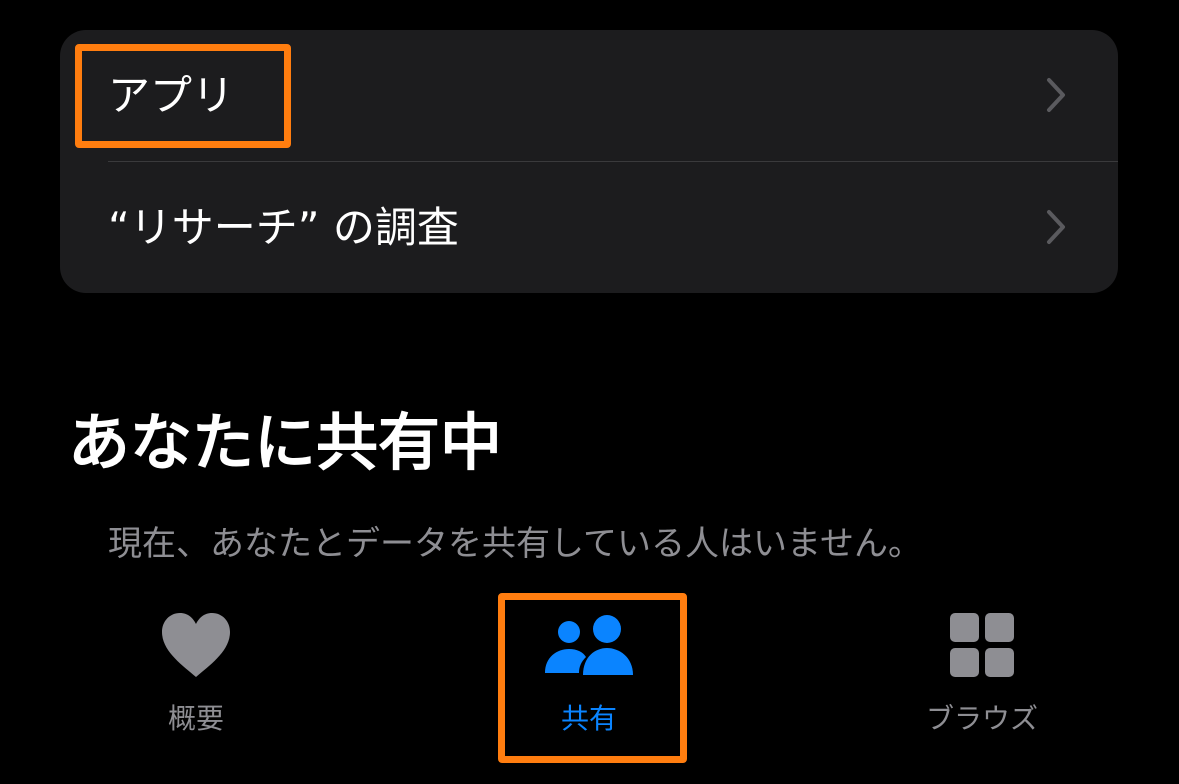 The width and height of the screenshot is (1179, 784). I want to click on tab-browse: ブラウズ, so click(982, 675).